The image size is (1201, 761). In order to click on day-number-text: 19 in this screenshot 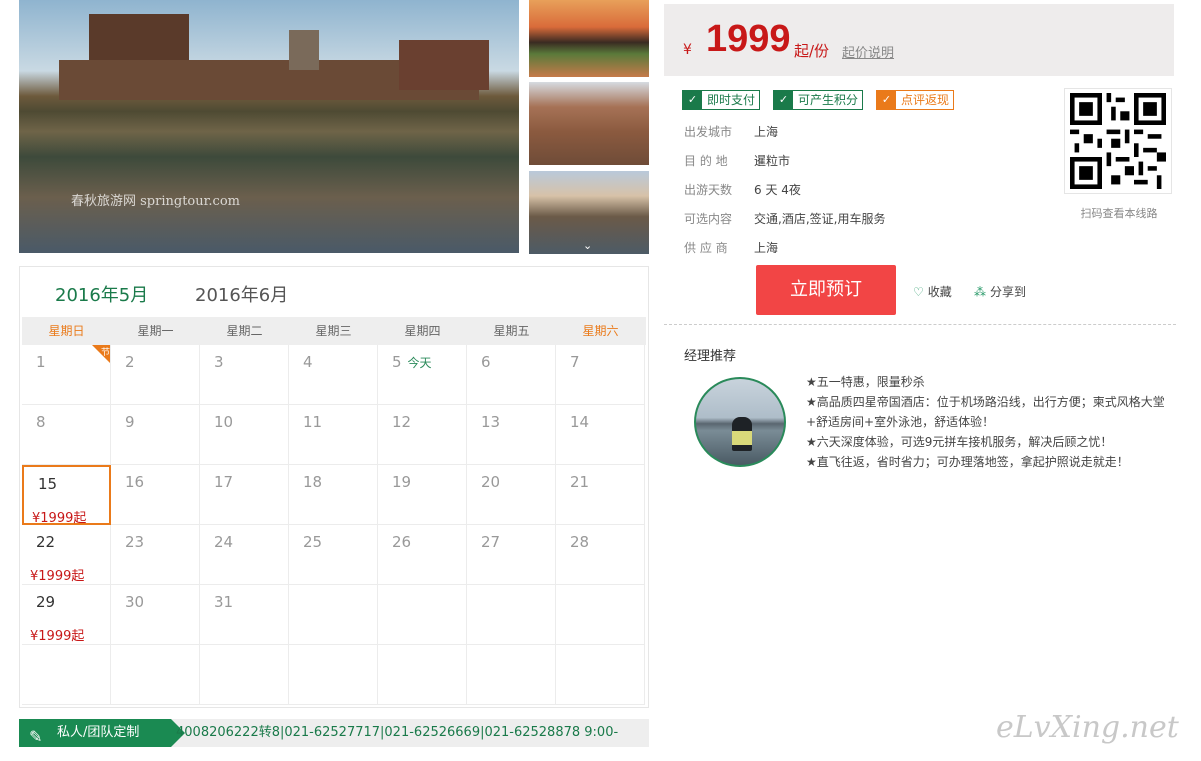, I will do `click(402, 482)`.